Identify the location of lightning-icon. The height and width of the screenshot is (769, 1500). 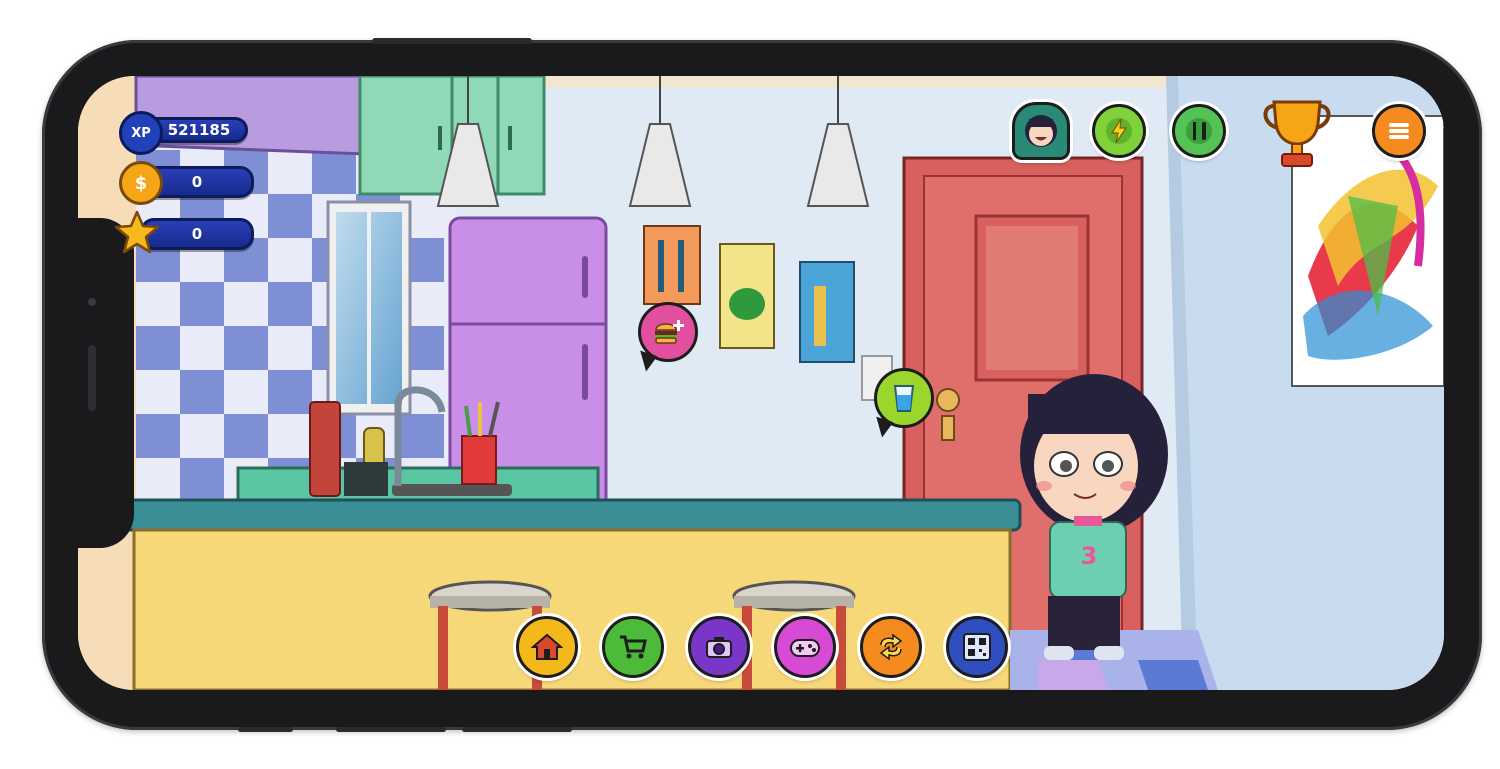
(1119, 131).